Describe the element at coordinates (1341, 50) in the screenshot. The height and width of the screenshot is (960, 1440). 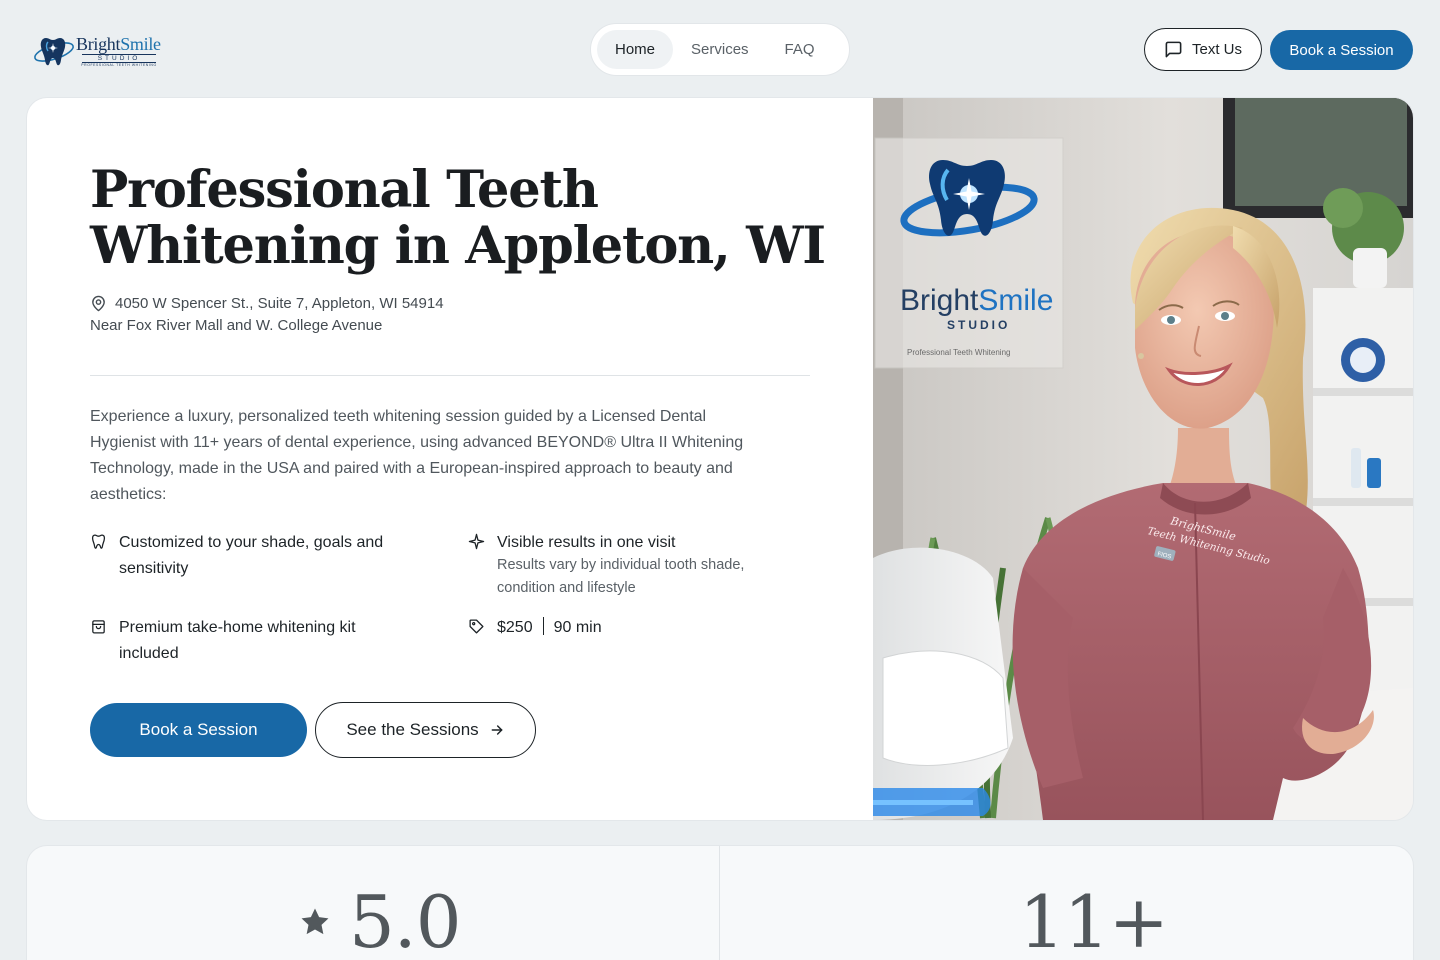
I see `book-session-header-button: Book a Session` at that location.